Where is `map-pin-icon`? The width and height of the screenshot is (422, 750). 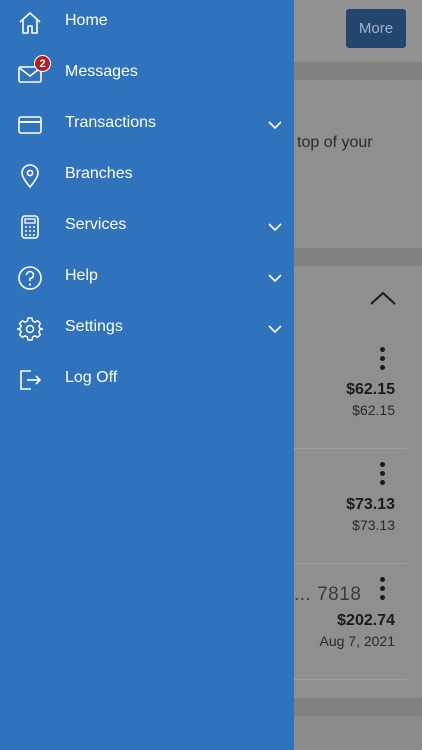
map-pin-icon is located at coordinates (30, 176).